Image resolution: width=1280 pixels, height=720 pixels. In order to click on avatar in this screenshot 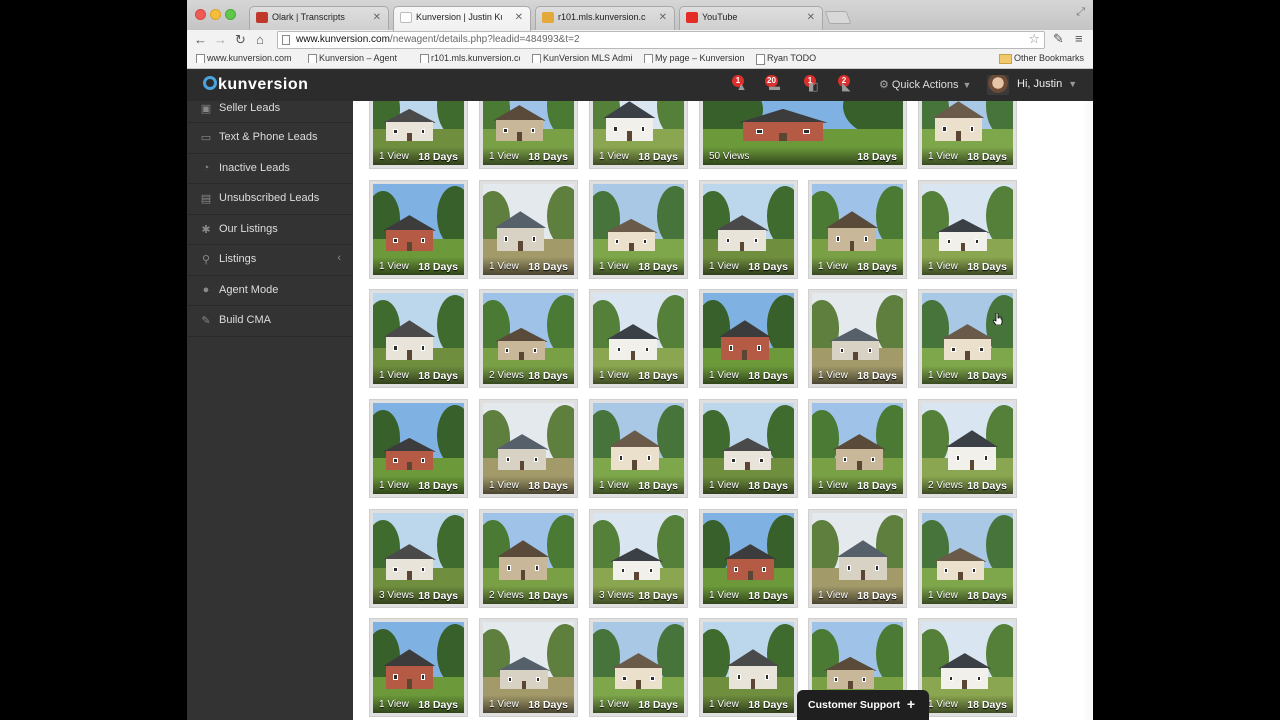, I will do `click(998, 85)`.